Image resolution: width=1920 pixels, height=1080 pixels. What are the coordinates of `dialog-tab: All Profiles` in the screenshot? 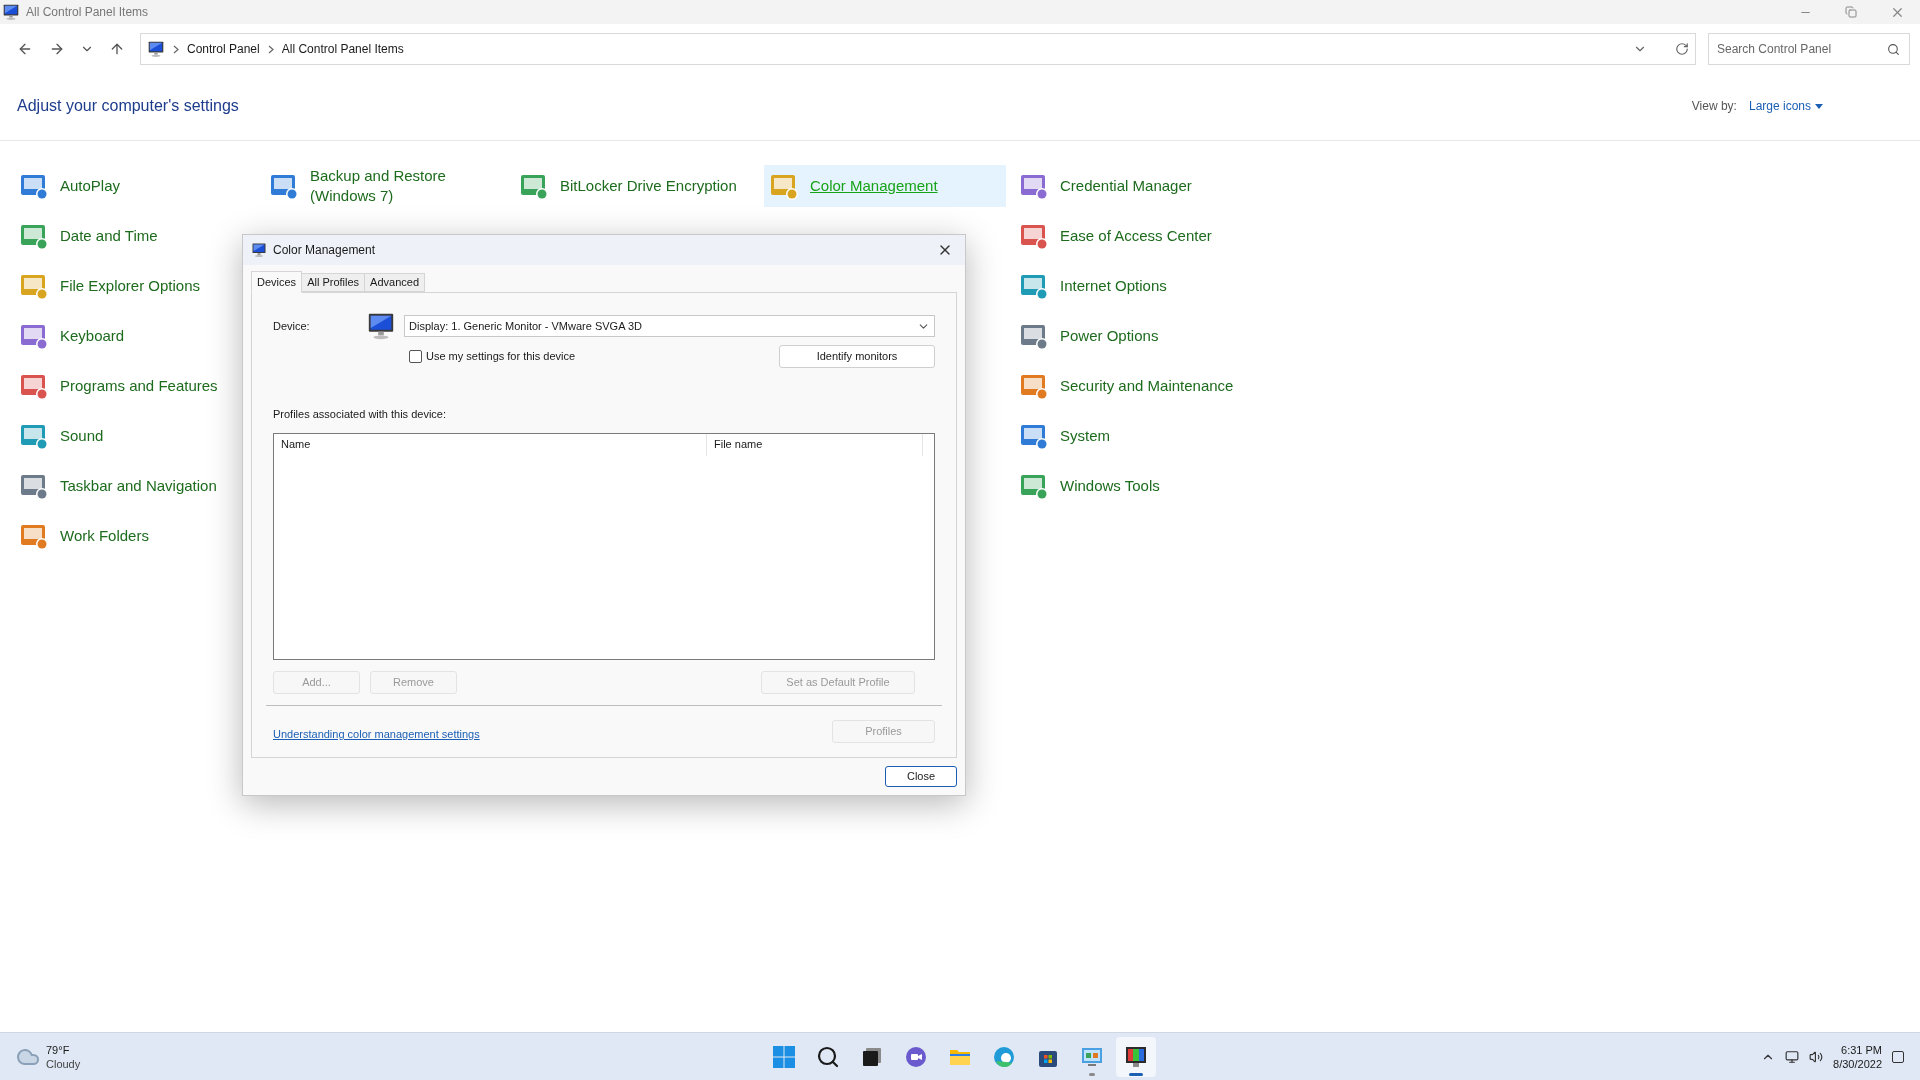 It's located at (334, 282).